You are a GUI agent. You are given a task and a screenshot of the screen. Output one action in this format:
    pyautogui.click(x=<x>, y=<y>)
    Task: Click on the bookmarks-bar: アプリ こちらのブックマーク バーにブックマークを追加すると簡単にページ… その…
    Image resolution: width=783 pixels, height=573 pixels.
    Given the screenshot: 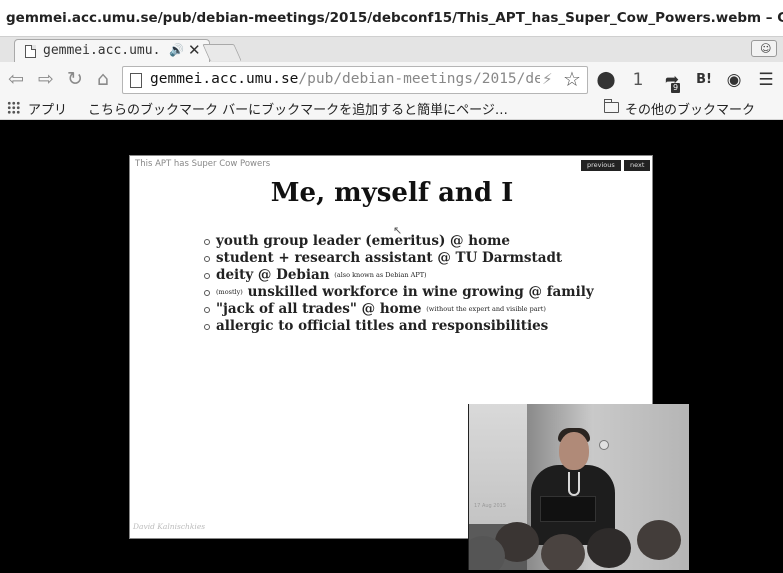 What is the action you would take?
    pyautogui.click(x=391, y=108)
    